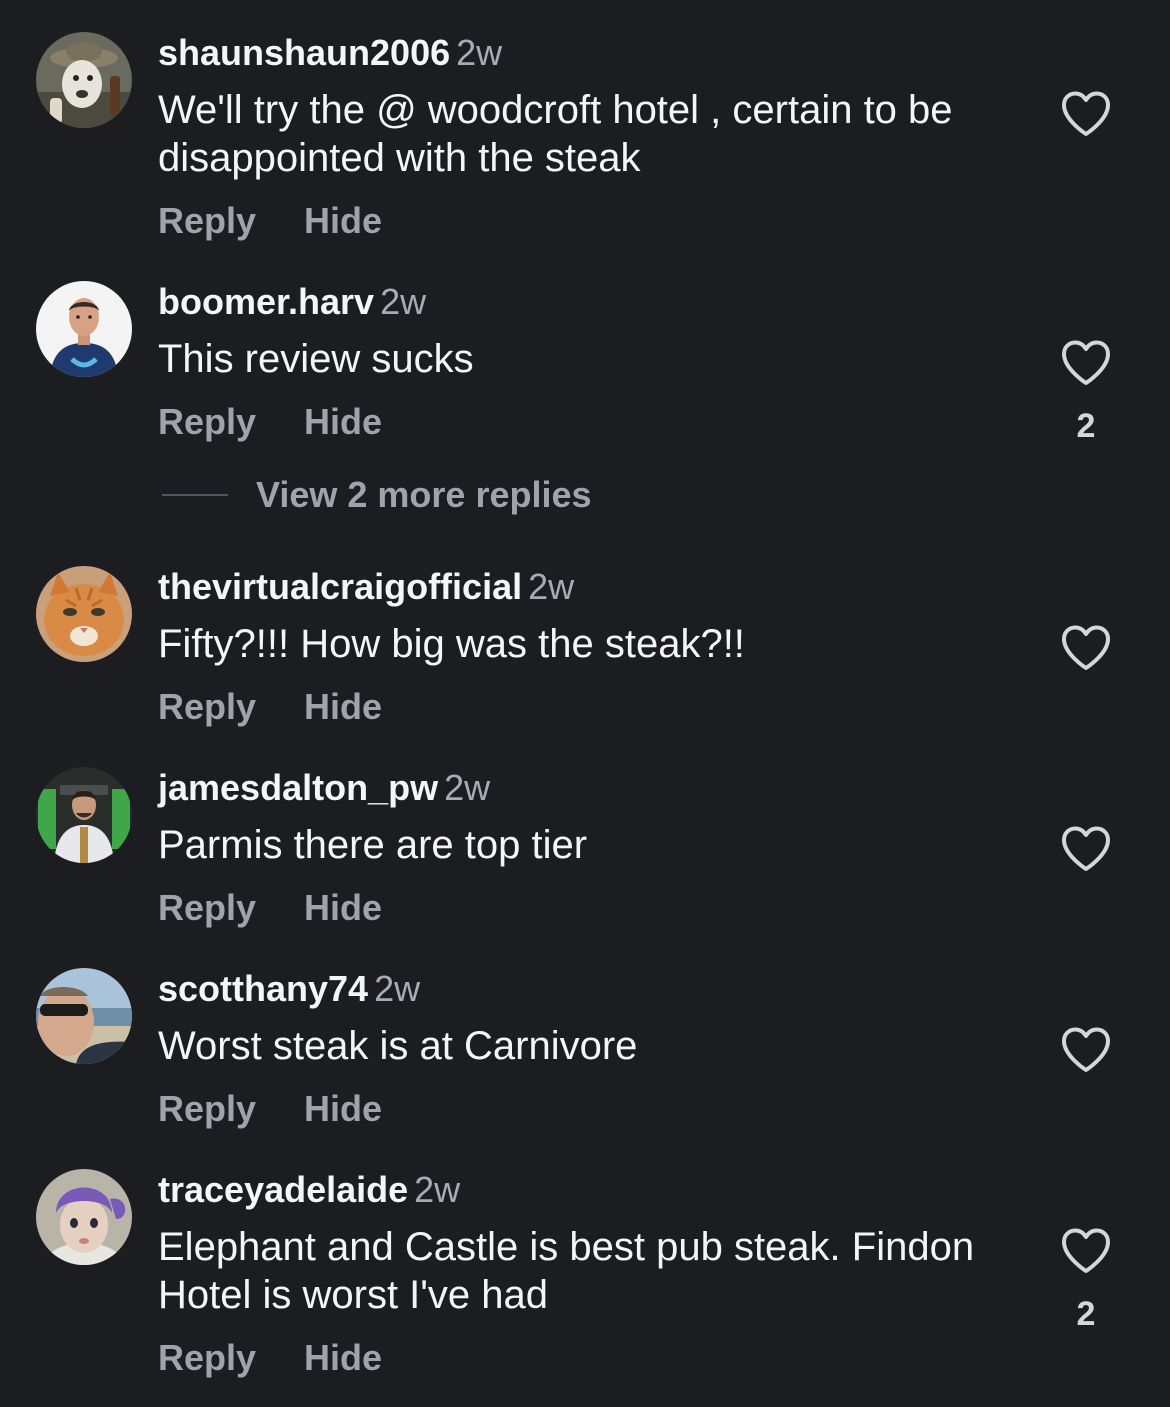  What do you see at coordinates (588, 302) in the screenshot?
I see `comment-meta: boomer.harv 2w` at bounding box center [588, 302].